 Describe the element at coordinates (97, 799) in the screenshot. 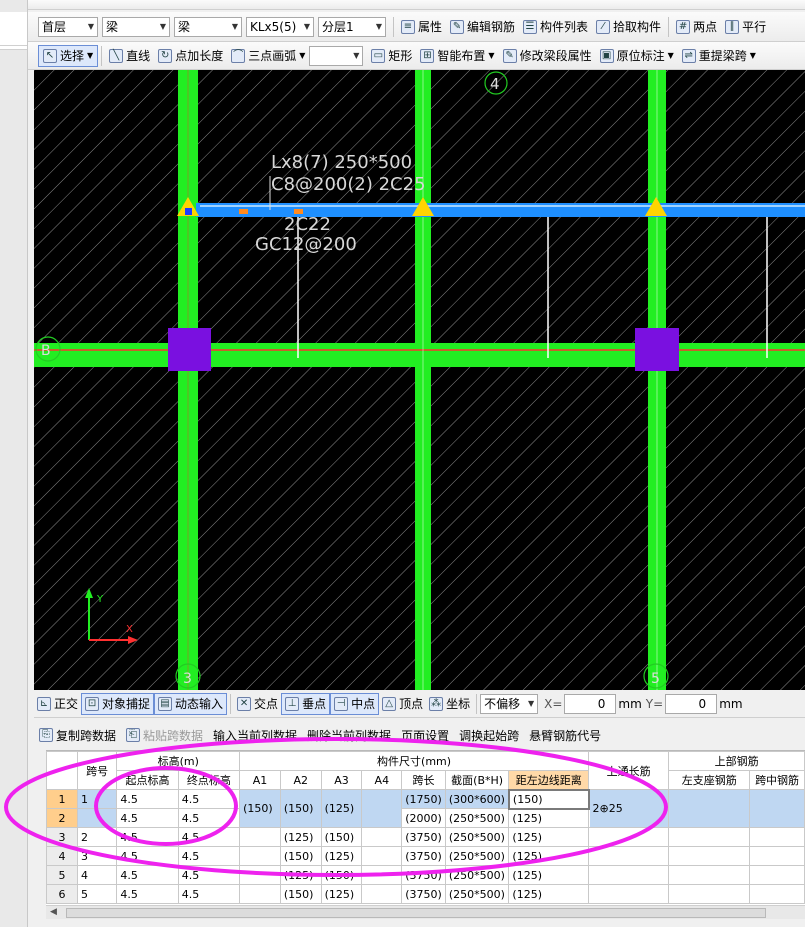

I see `span-cell: 1` at that location.